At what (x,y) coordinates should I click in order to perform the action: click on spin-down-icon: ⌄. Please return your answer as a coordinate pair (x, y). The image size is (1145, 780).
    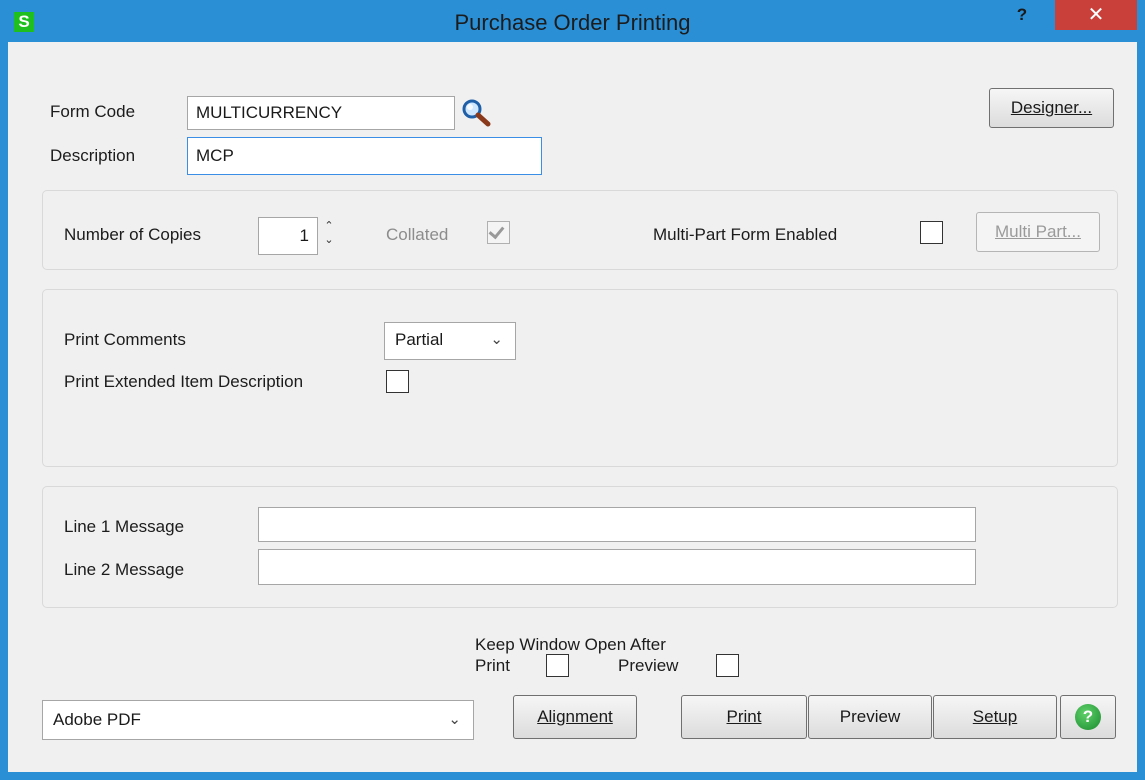
    Looking at the image, I should click on (329, 240).